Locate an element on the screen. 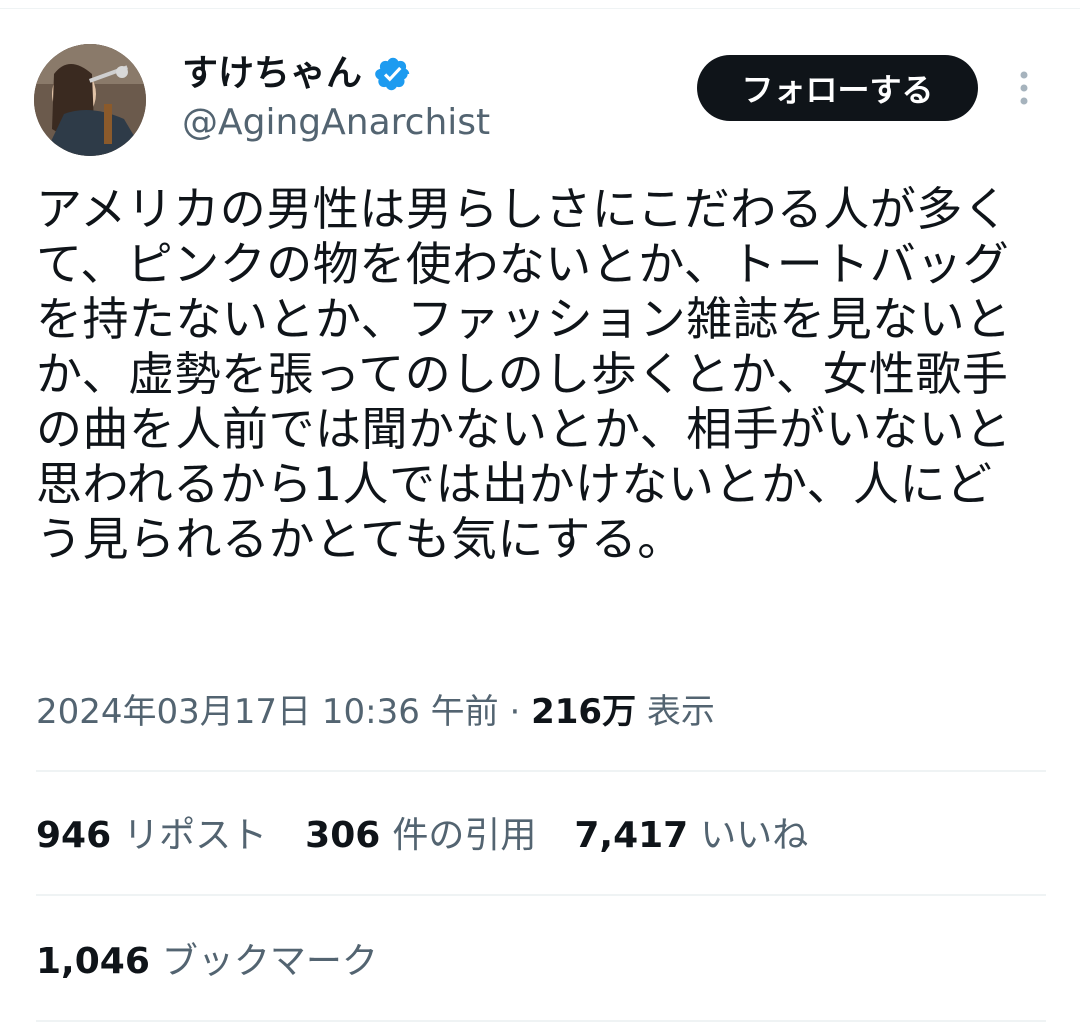 The height and width of the screenshot is (1029, 1080). reposts-count: 946 is located at coordinates (74, 835).